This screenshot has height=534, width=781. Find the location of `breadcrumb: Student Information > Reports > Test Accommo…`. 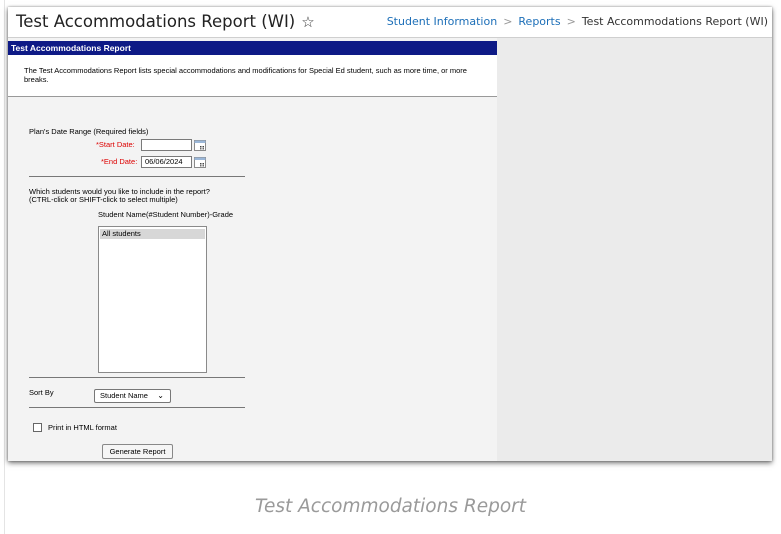

breadcrumb: Student Information > Reports > Test Accommo… is located at coordinates (577, 21).